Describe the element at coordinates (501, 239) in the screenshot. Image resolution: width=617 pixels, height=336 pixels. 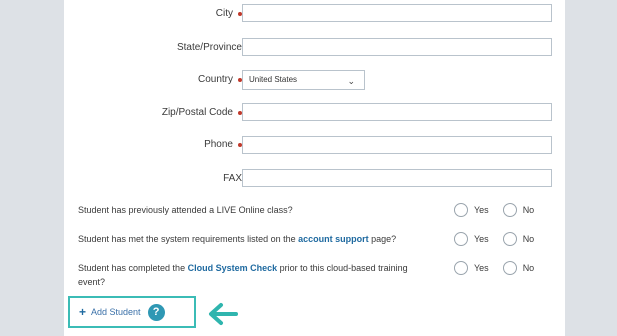
I see `radio-group-system-requirements: Yes No` at that location.